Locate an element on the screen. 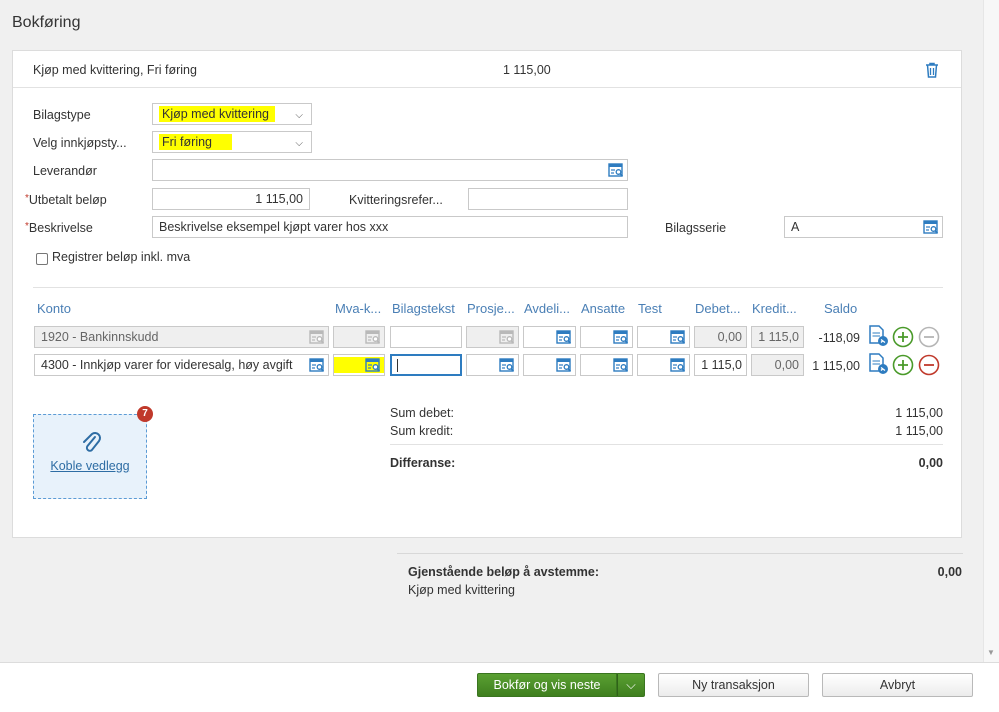 Image resolution: width=999 pixels, height=712 pixels. utbetalt-label-text: Utbetalt beløp is located at coordinates (67, 200).